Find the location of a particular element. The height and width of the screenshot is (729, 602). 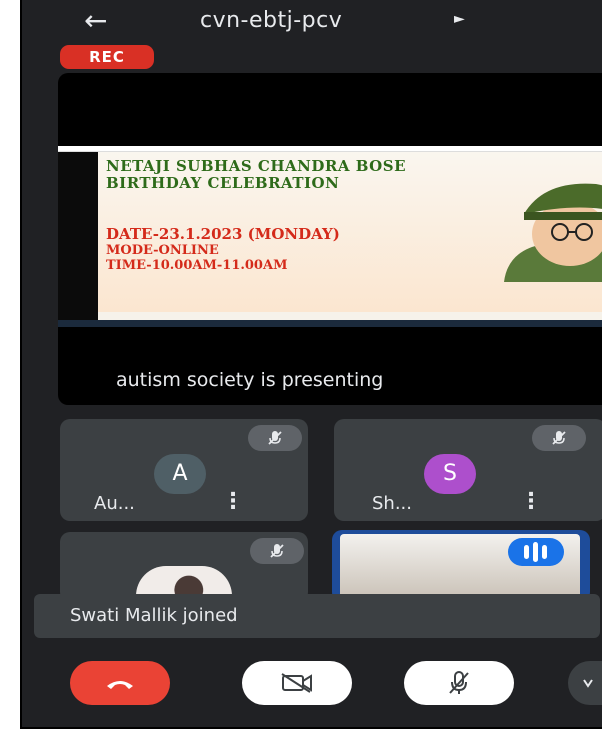

slide-time: TIME-10.00AM-11.00AM is located at coordinates (197, 265).